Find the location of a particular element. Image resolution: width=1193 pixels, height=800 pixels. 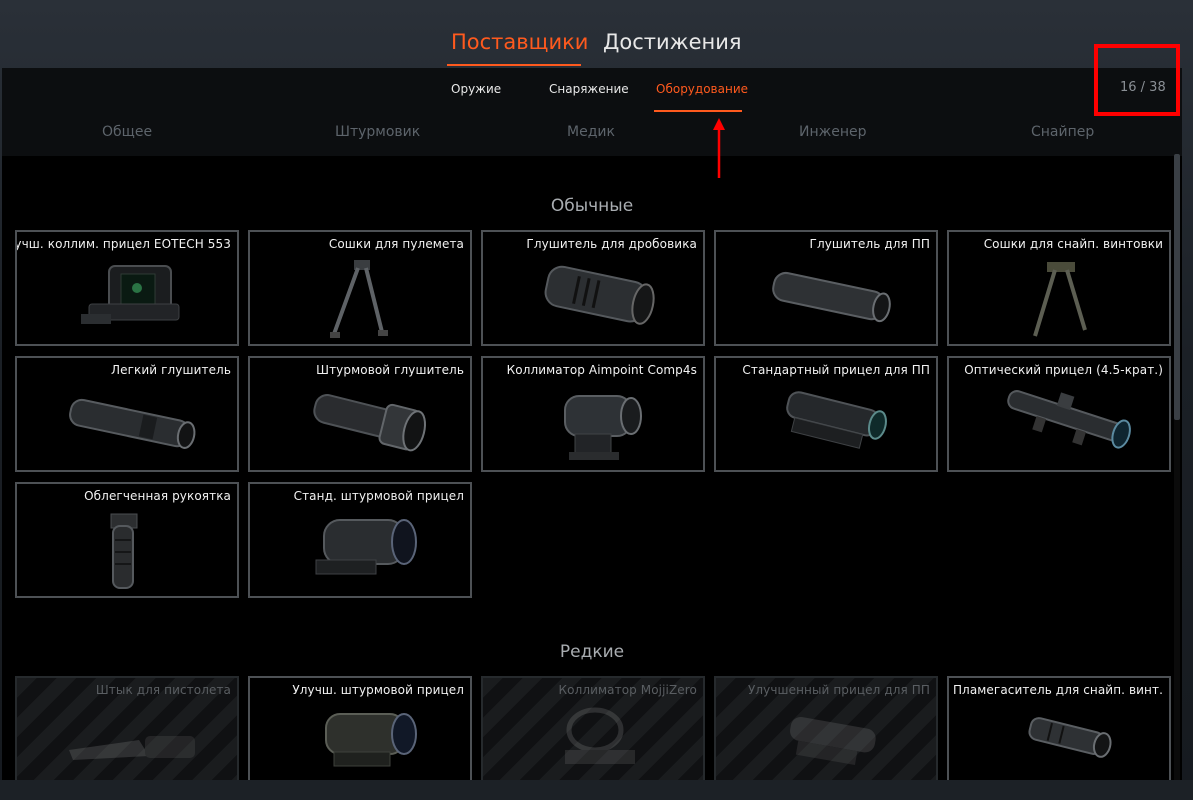

bipod-icon is located at coordinates (359, 299).